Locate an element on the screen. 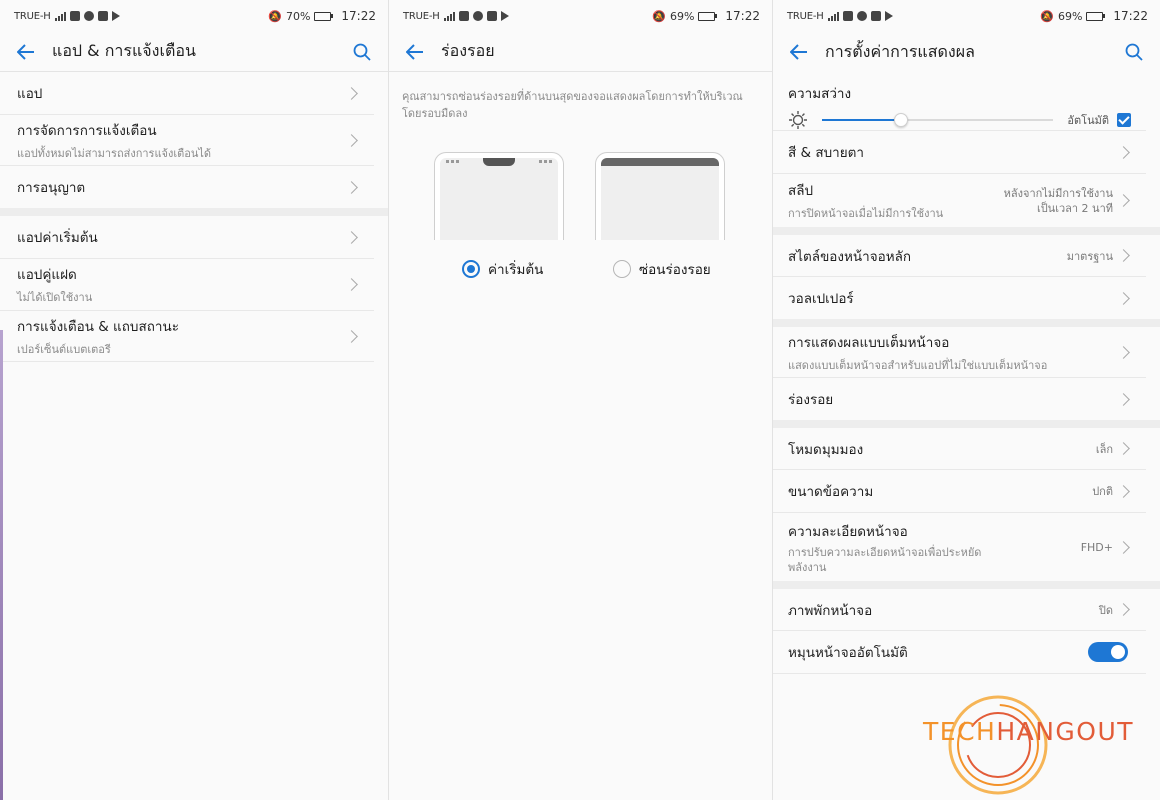  radio-unselected-icon is located at coordinates (622, 269).